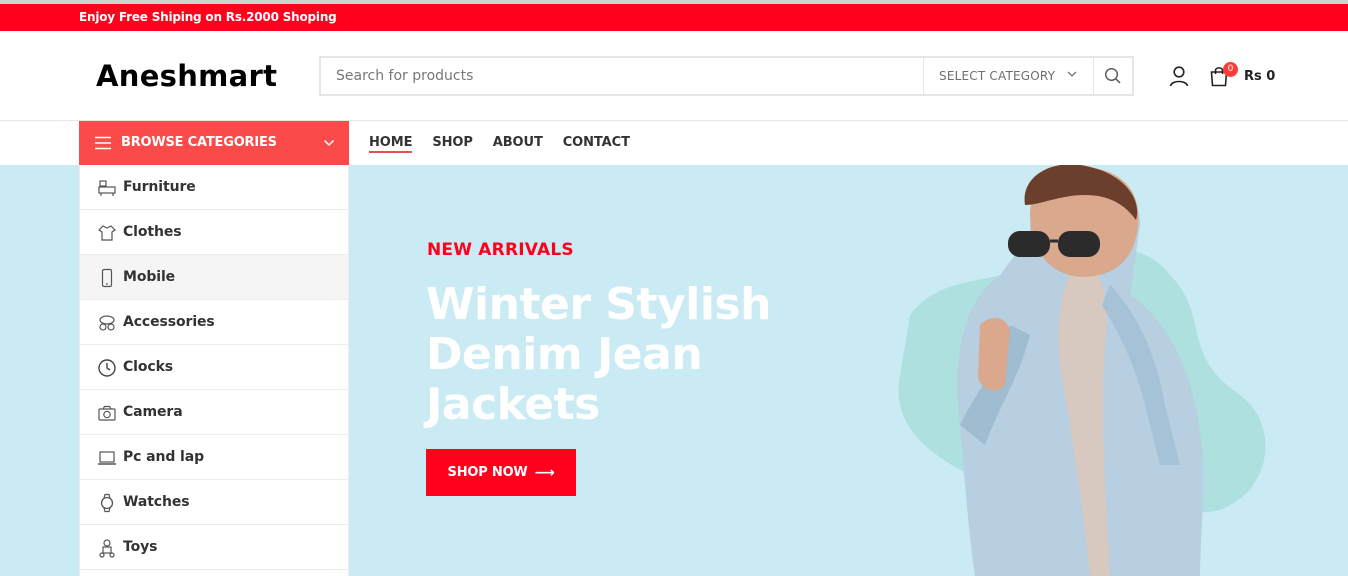 Image resolution: width=1348 pixels, height=576 pixels. I want to click on browse-categories-button: BROWSE CATEGORIES, so click(214, 143).